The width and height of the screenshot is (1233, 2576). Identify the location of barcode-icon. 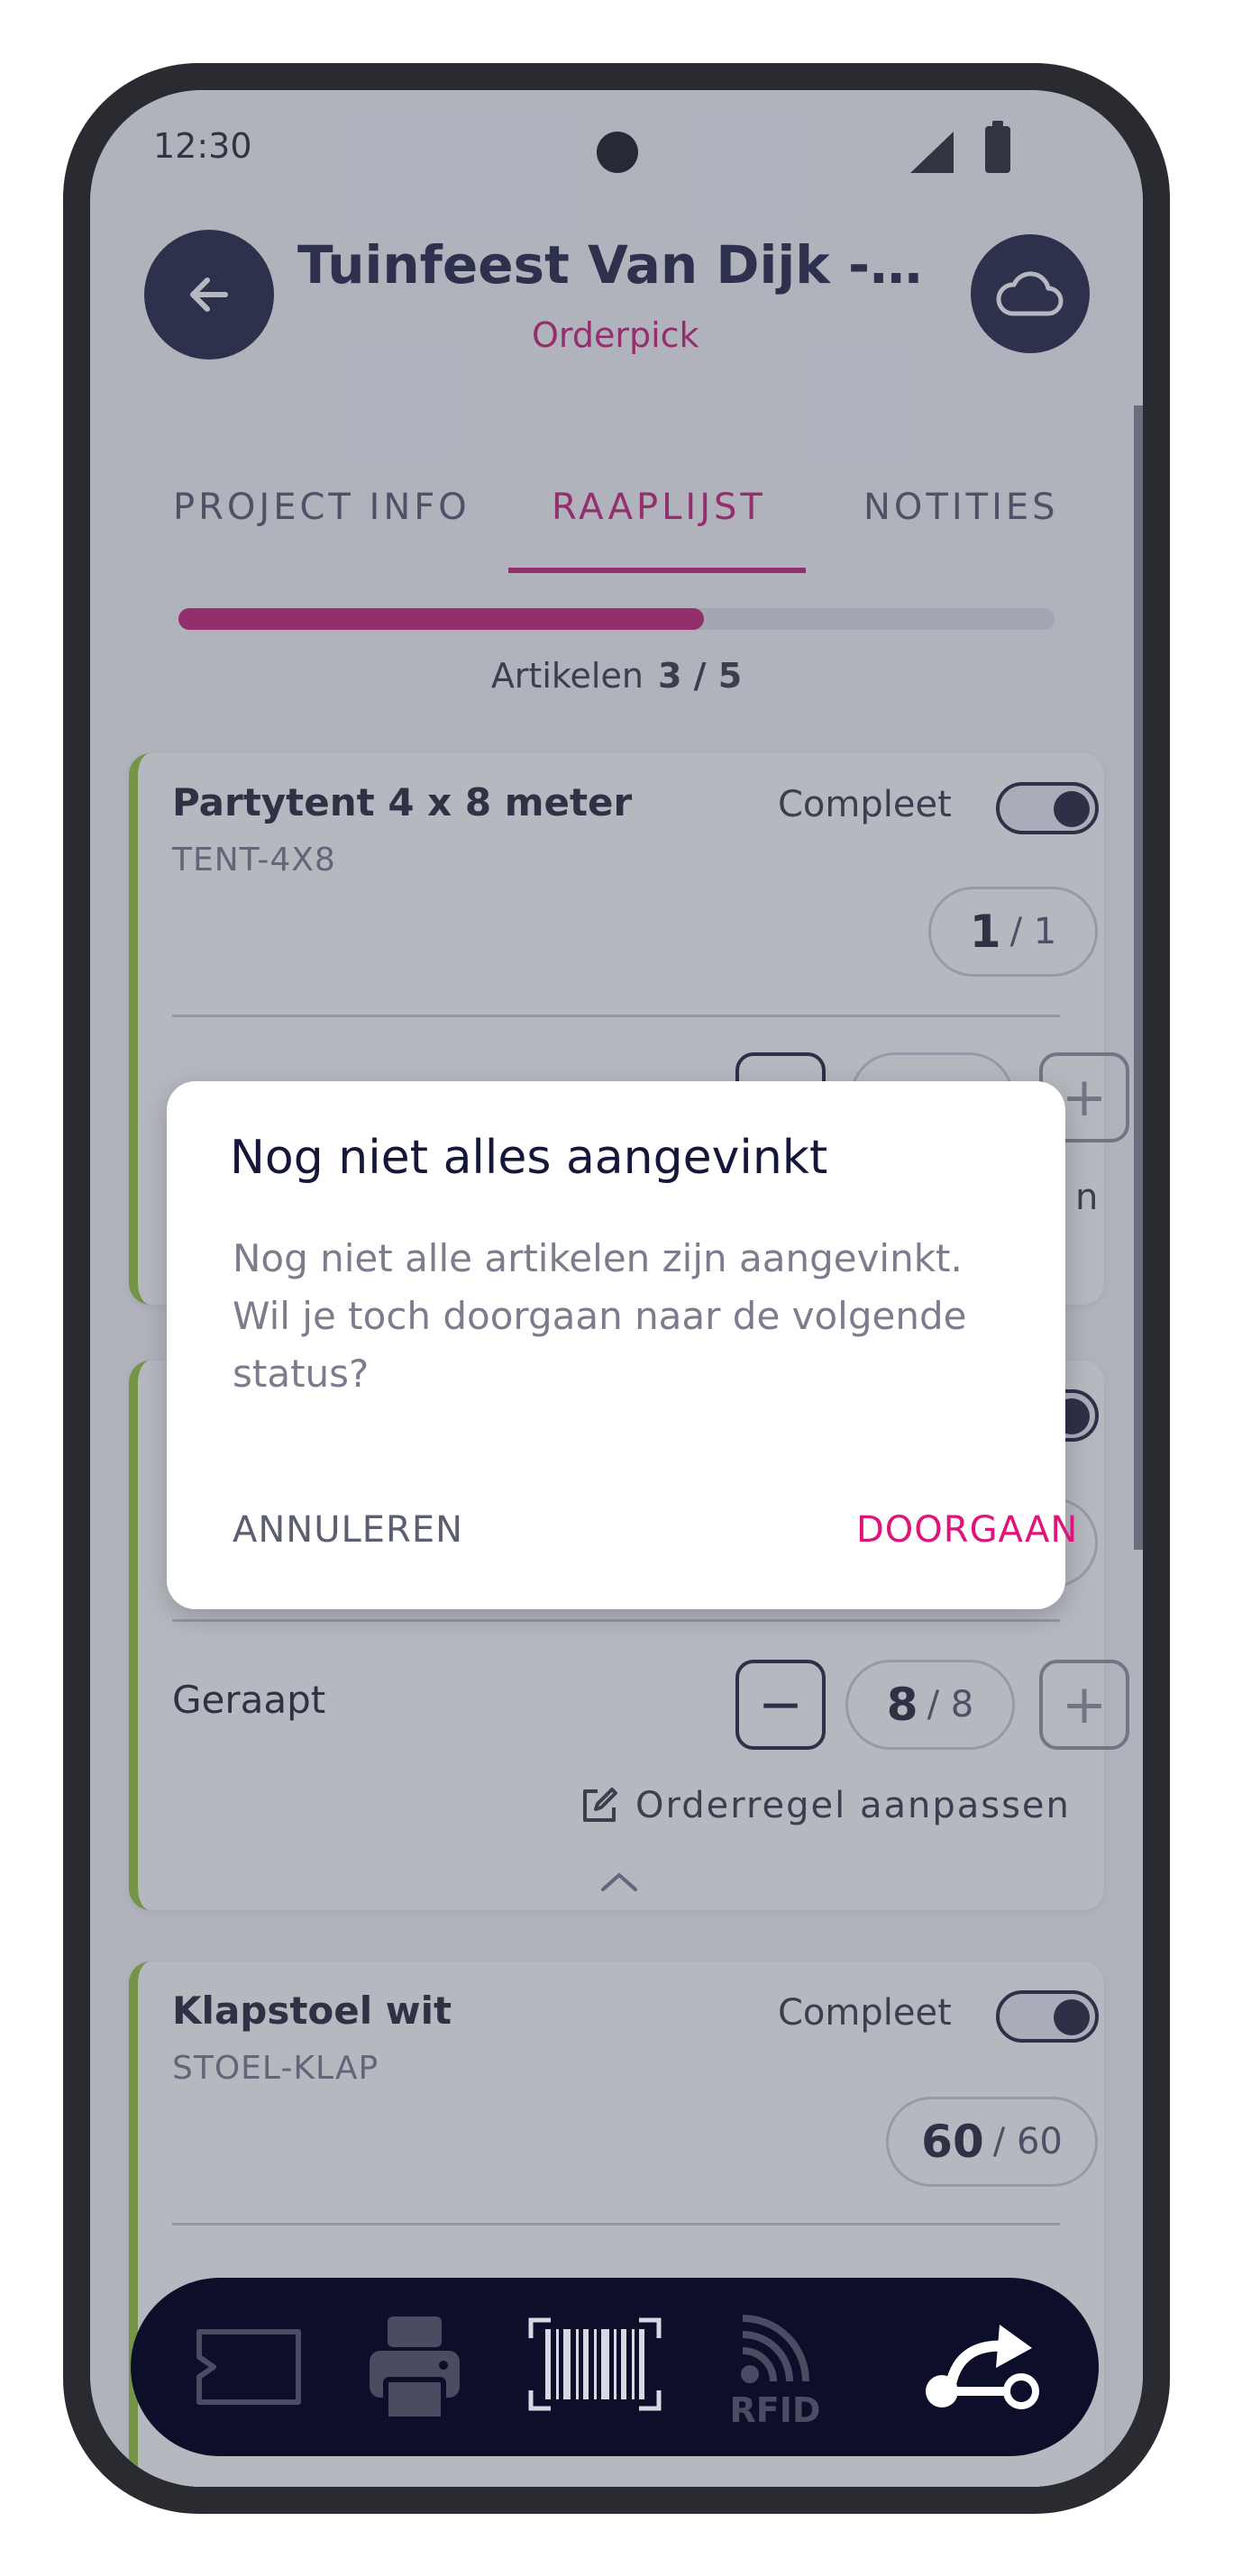
(595, 2364).